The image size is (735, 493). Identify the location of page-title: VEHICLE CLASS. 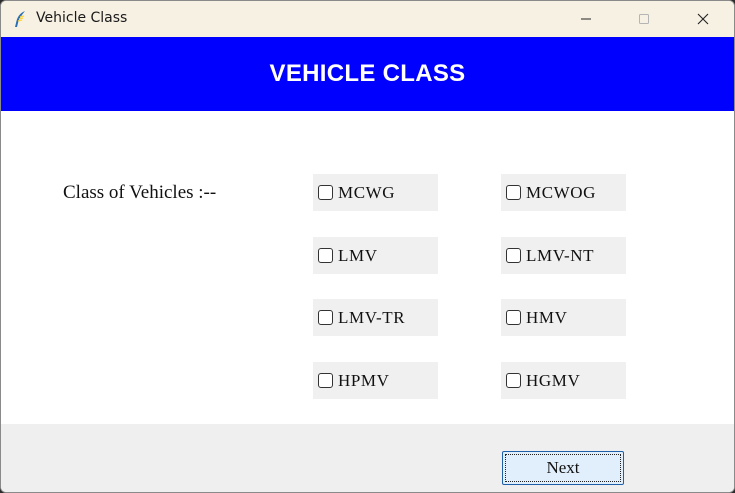
(367, 73).